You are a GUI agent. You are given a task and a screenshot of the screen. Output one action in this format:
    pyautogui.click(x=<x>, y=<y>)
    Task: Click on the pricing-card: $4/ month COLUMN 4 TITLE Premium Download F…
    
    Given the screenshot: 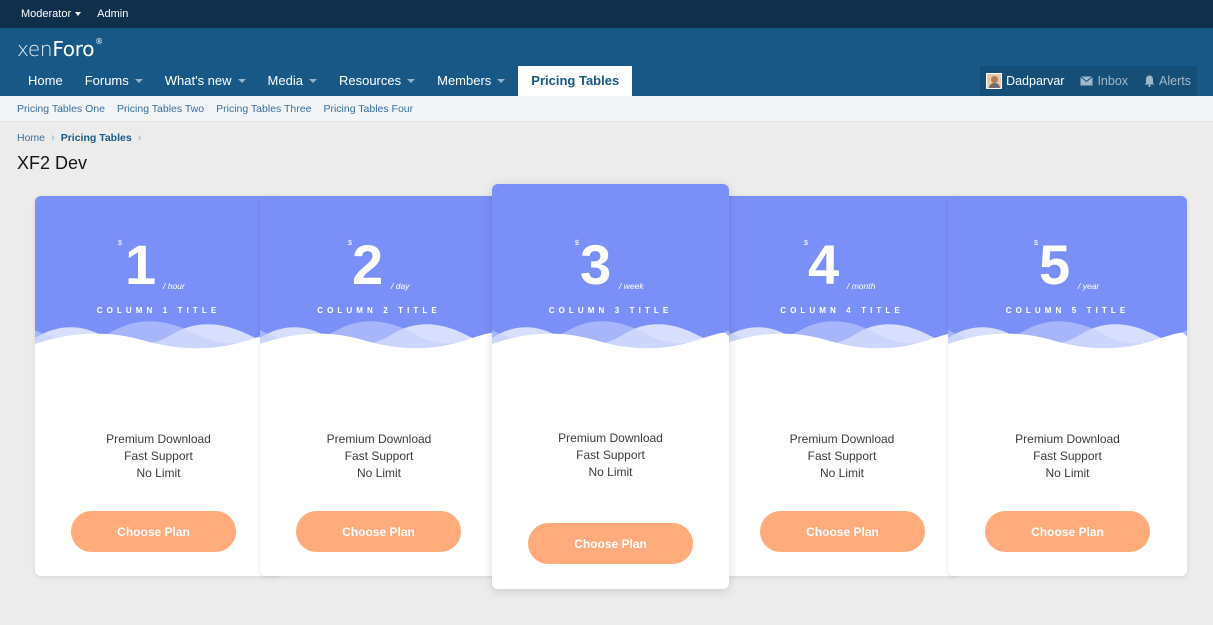 What is the action you would take?
    pyautogui.click(x=842, y=386)
    